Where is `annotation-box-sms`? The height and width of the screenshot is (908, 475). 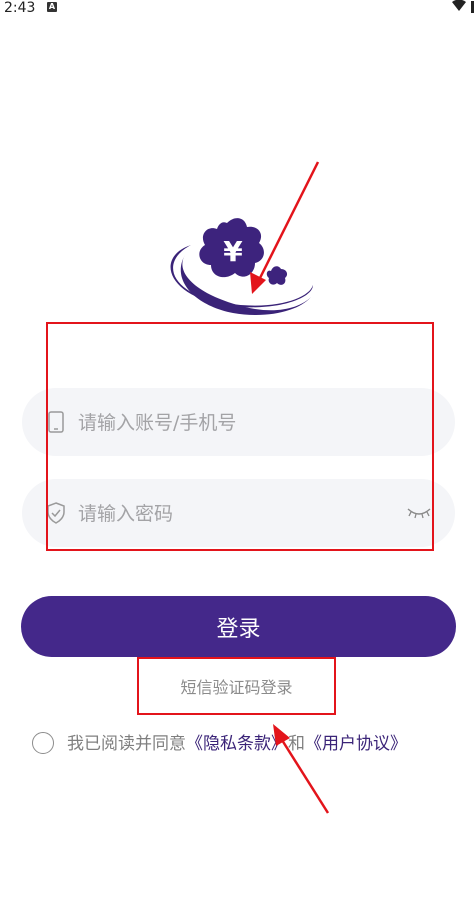
annotation-box-sms is located at coordinates (236, 686).